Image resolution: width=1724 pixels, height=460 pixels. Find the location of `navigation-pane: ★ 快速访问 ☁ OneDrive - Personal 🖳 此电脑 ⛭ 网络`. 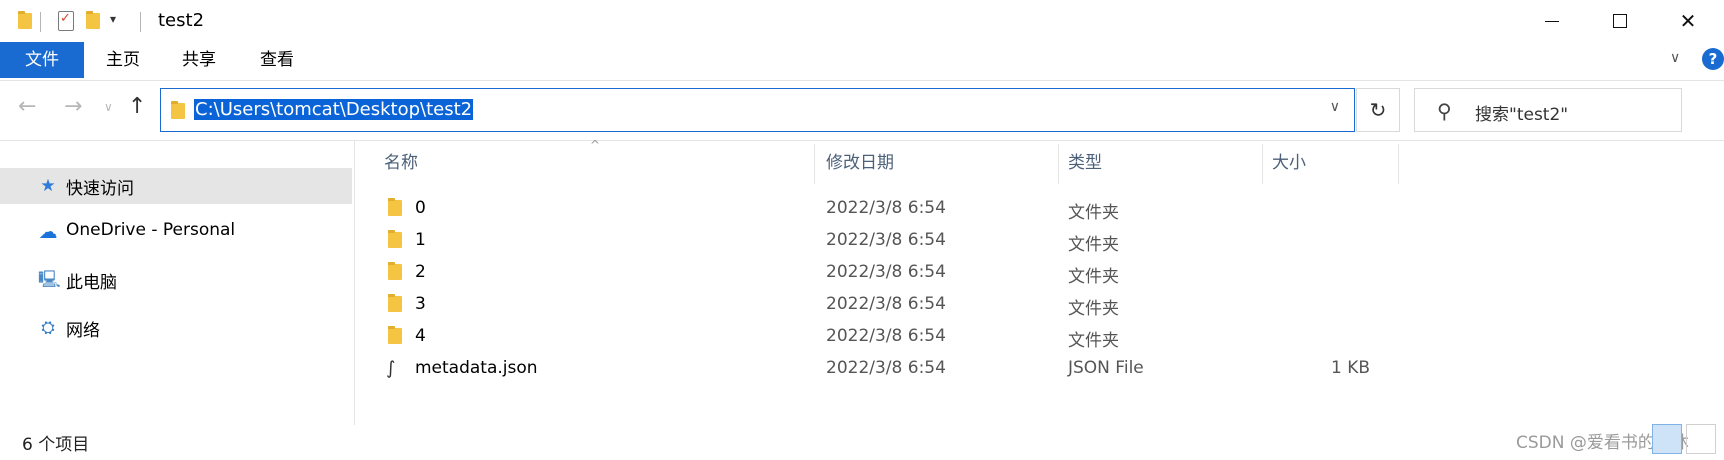

navigation-pane: ★ 快速访问 ☁ OneDrive - Personal 🖳 此电脑 ⛭ 网络 is located at coordinates (176, 295).